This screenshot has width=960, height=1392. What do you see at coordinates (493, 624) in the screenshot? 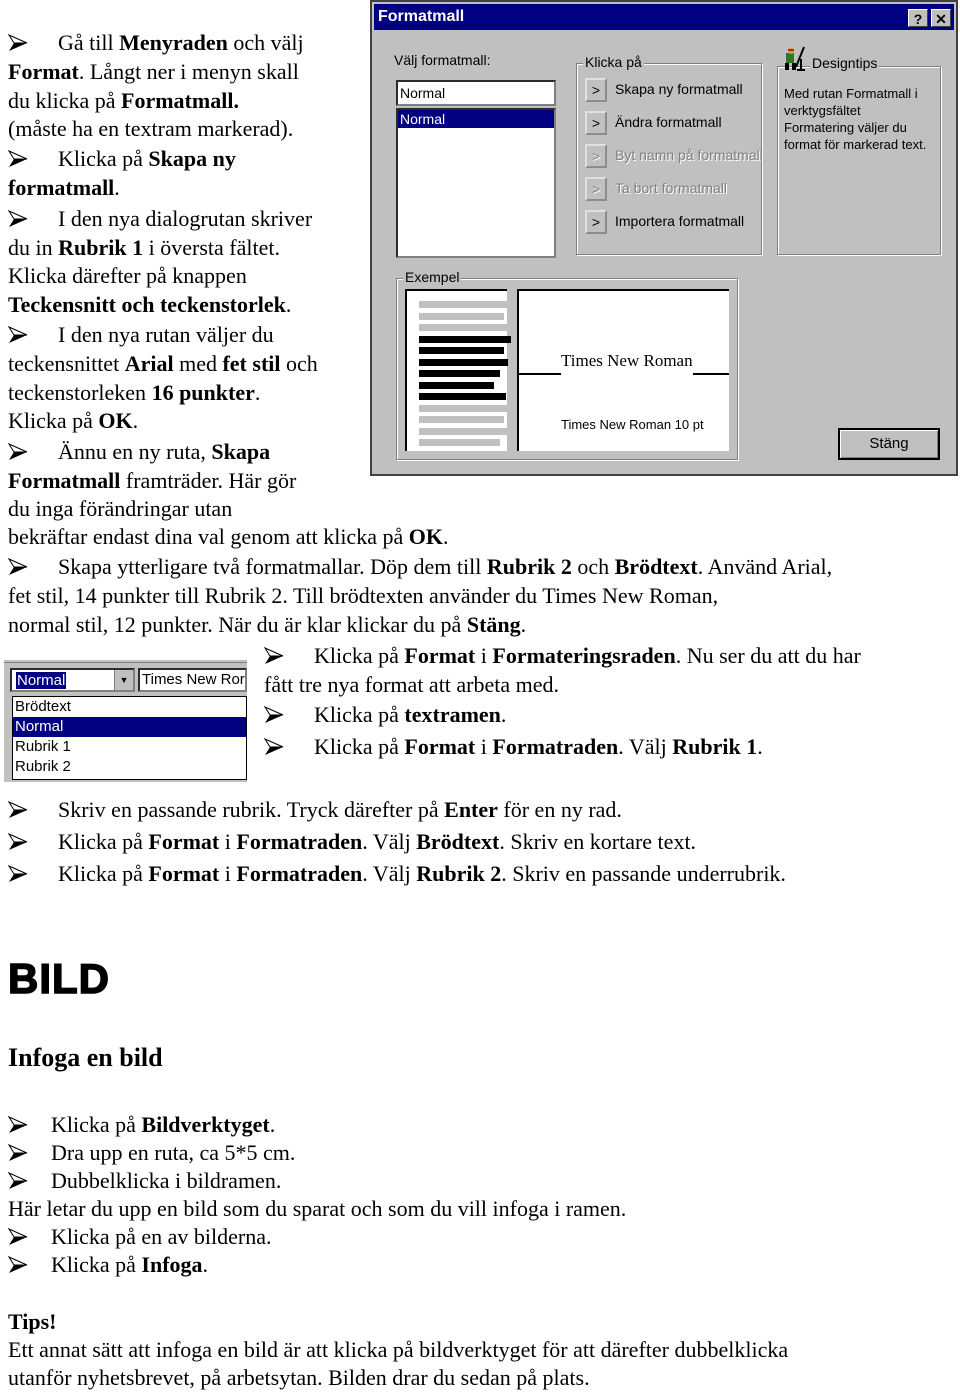
I see `bold-text: Stäng` at bounding box center [493, 624].